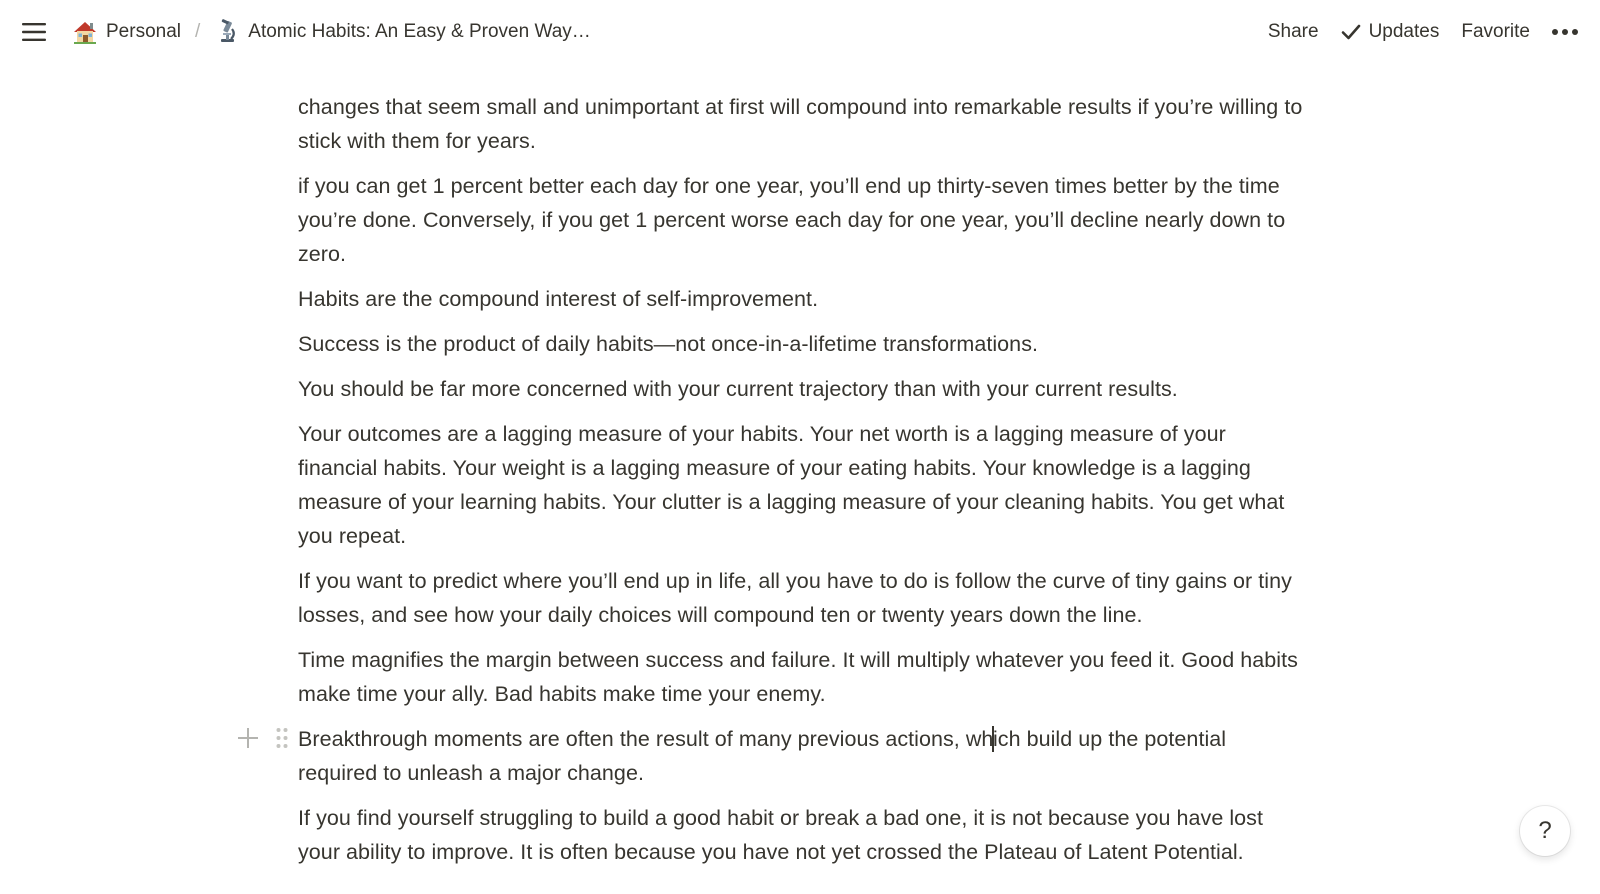 This screenshot has width=1600, height=894. I want to click on topbar-actions: Share Updates Favorite, so click(1418, 32).